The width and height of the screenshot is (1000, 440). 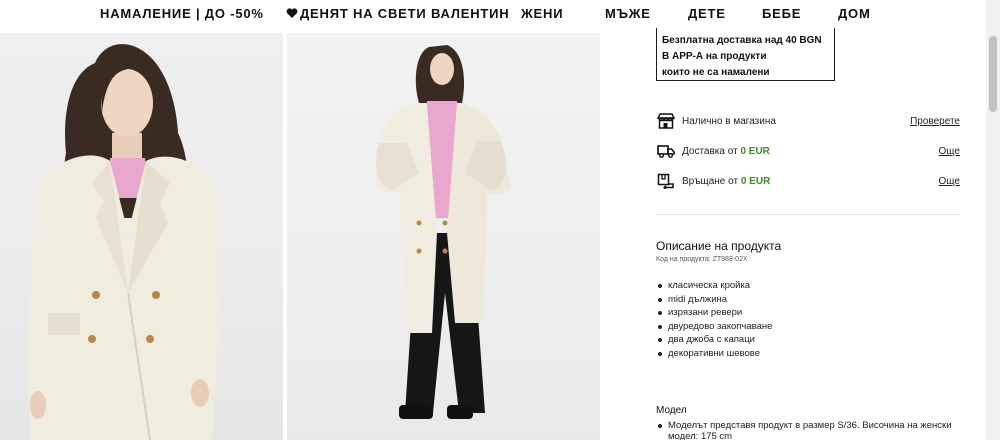 What do you see at coordinates (711, 151) in the screenshot?
I see `delivery-label: Доставка от` at bounding box center [711, 151].